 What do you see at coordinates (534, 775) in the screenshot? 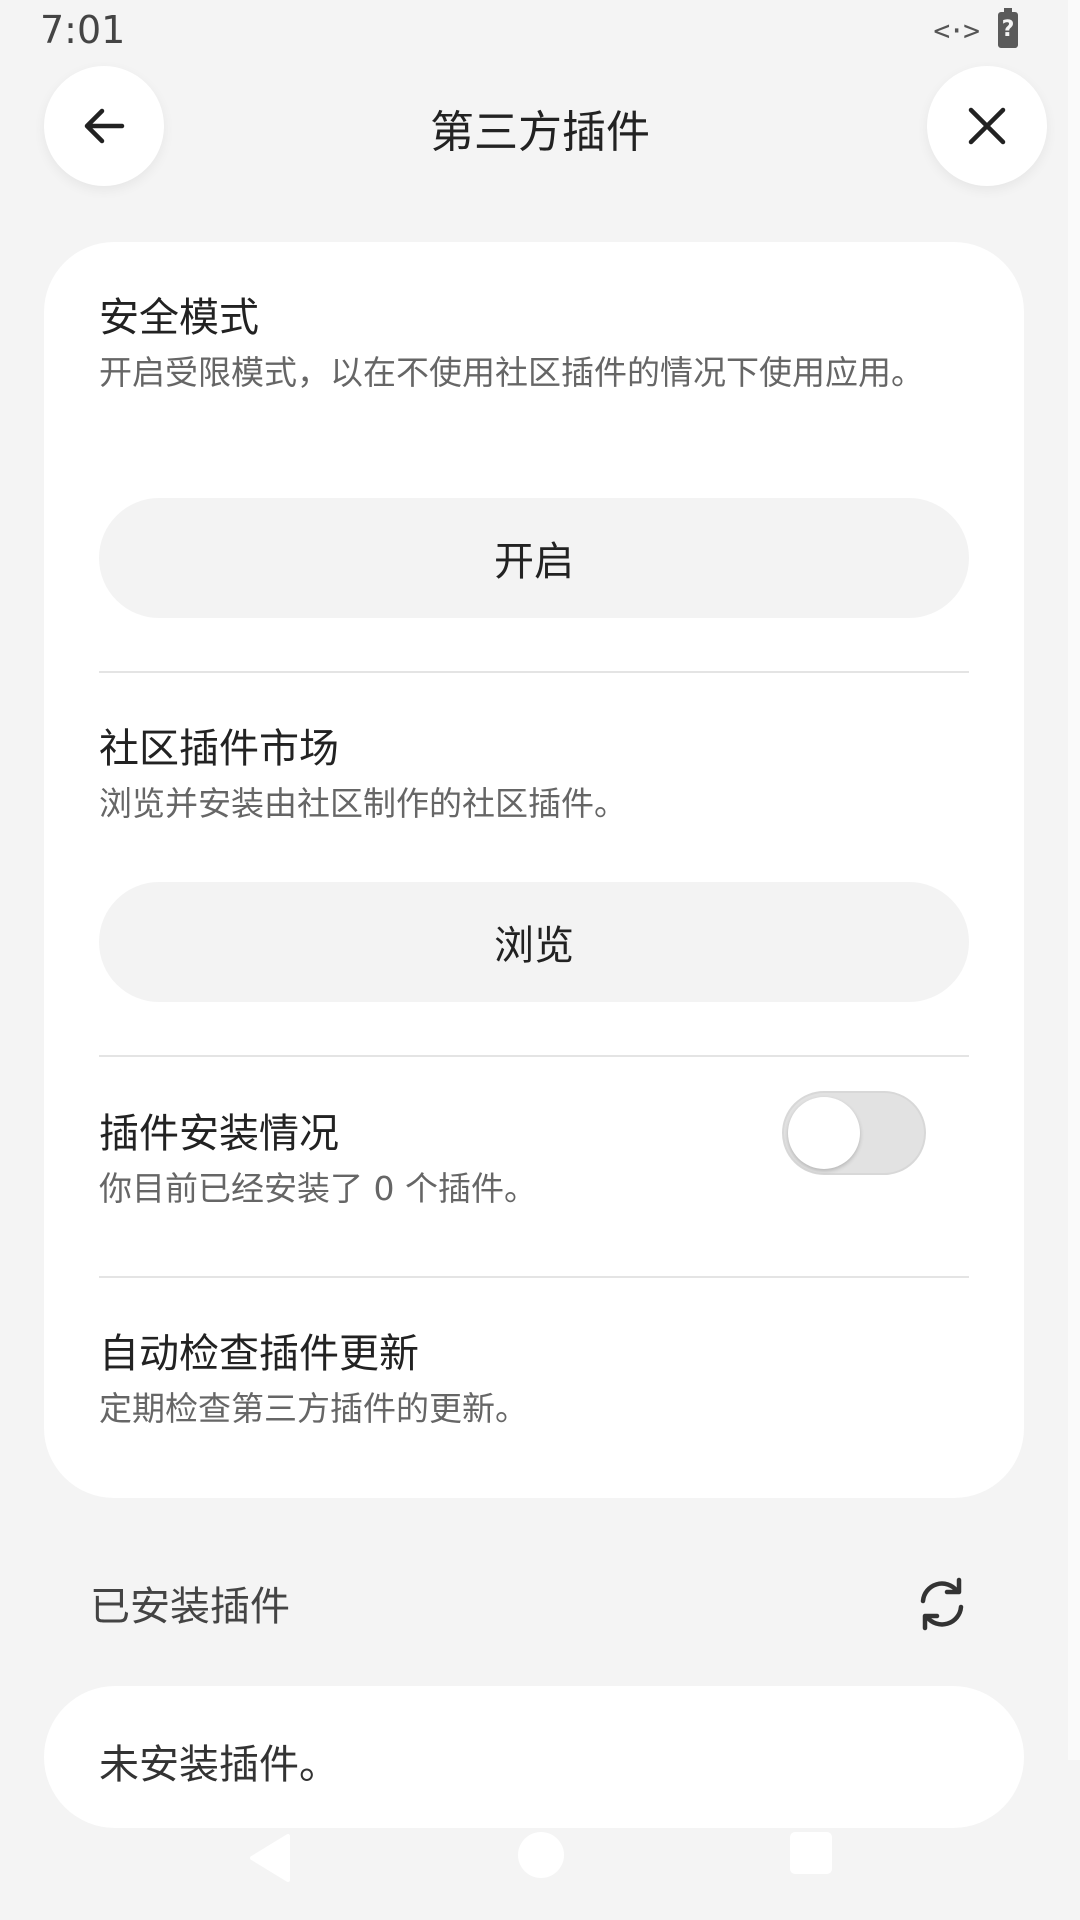
I see `marketplace-section: 社区插件市场 浏览并安装由社区制作的社区插件。` at bounding box center [534, 775].